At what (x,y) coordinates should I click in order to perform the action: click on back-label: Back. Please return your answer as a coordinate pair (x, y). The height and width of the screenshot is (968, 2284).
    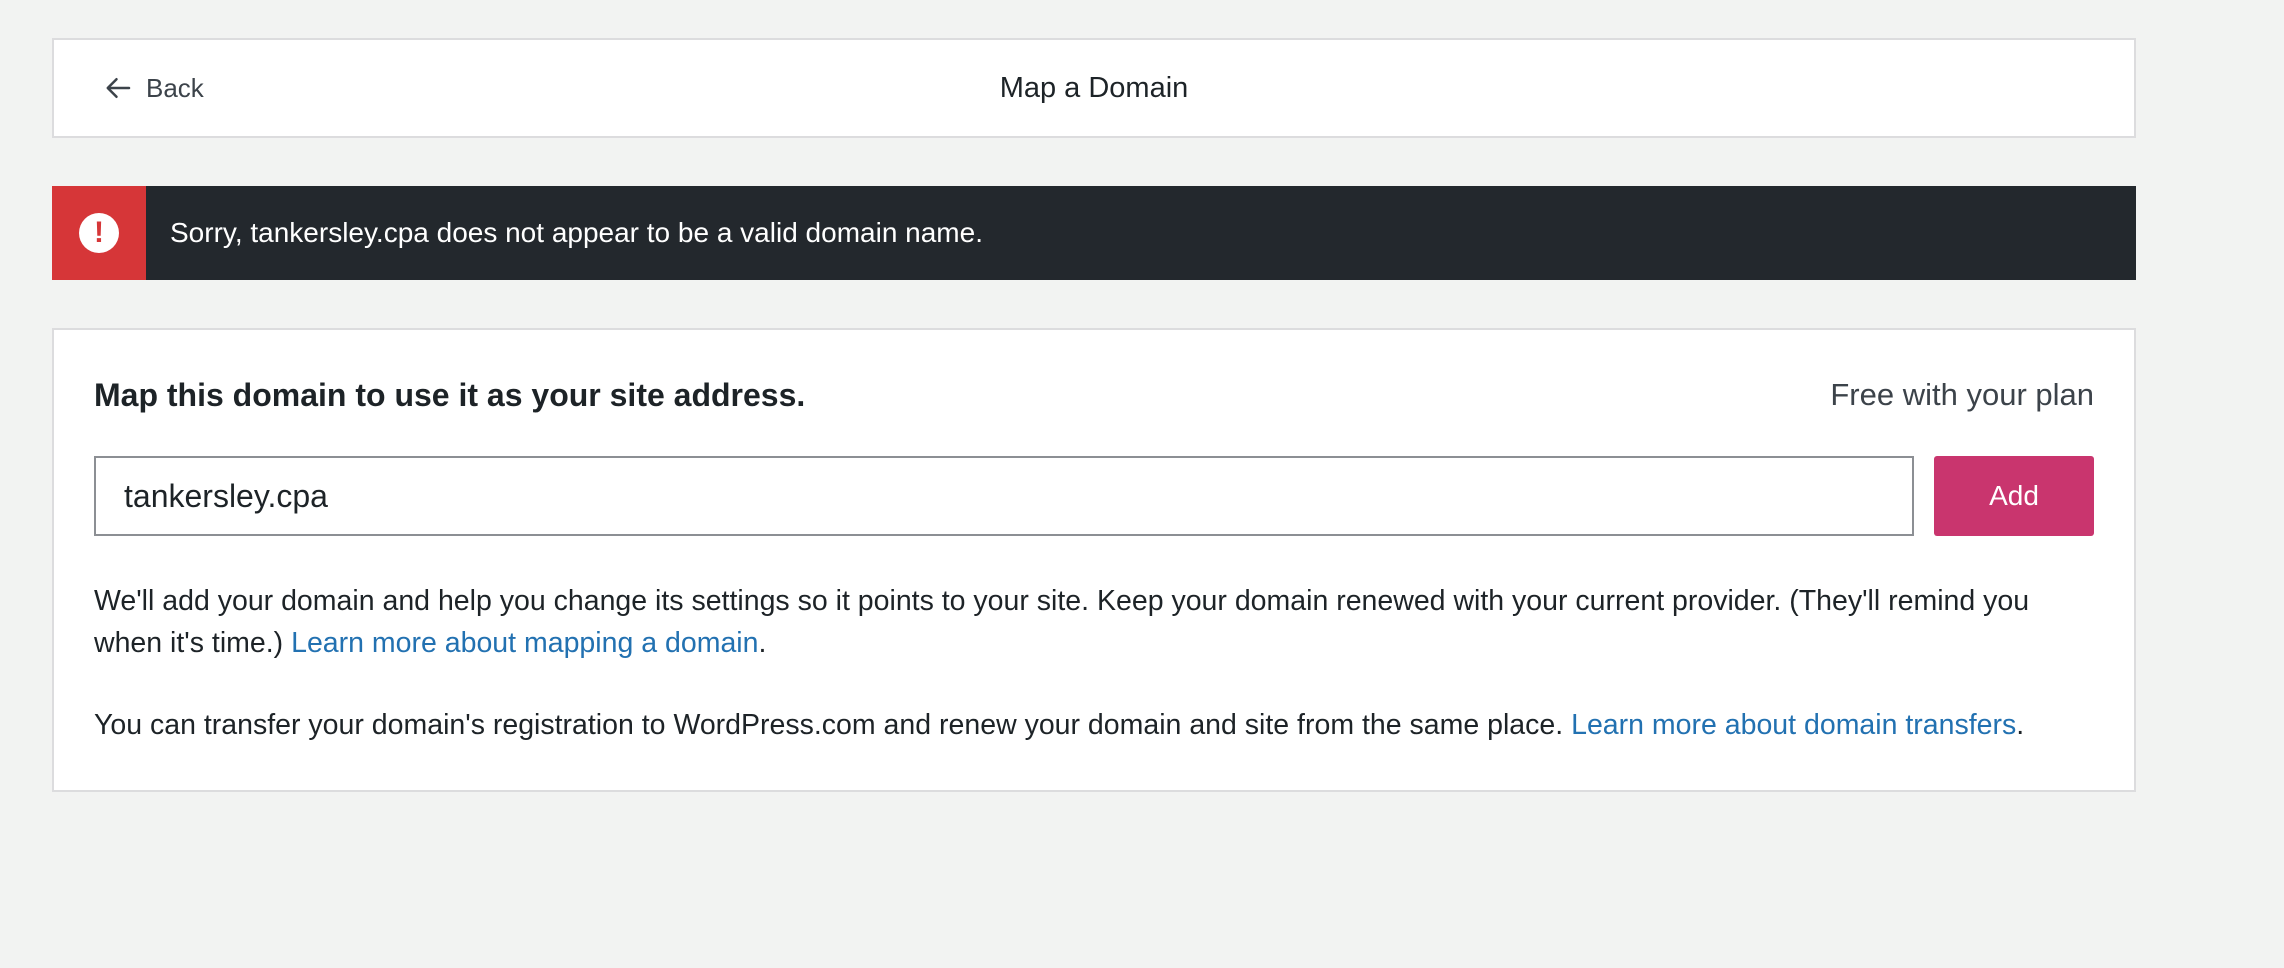
    Looking at the image, I should click on (175, 87).